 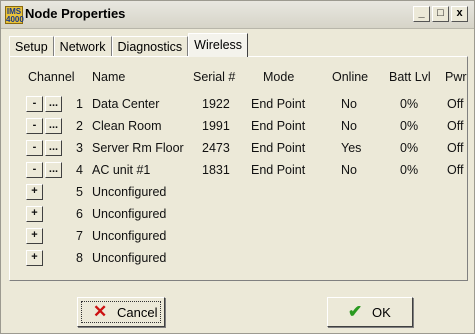 I want to click on cancel-label: Cancel, so click(x=137, y=312).